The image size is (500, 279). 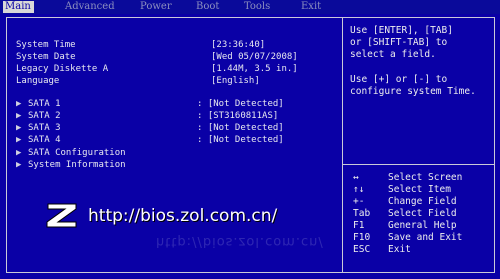 What do you see at coordinates (257, 7) in the screenshot?
I see `menu-tools: Tools` at bounding box center [257, 7].